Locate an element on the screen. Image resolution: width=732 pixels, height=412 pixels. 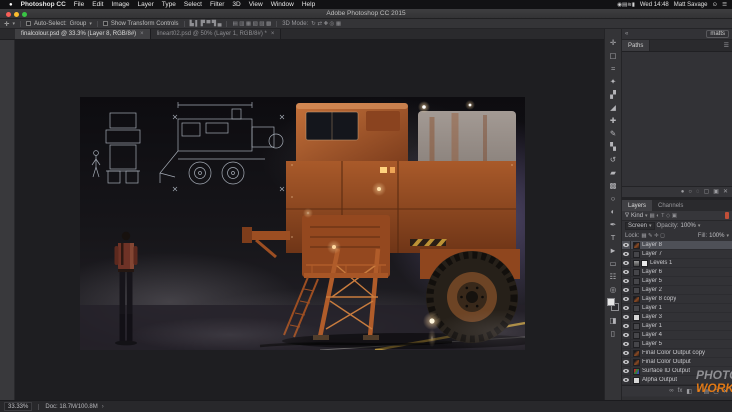
tool-icon: ▩ is located at coordinates (612, 185).